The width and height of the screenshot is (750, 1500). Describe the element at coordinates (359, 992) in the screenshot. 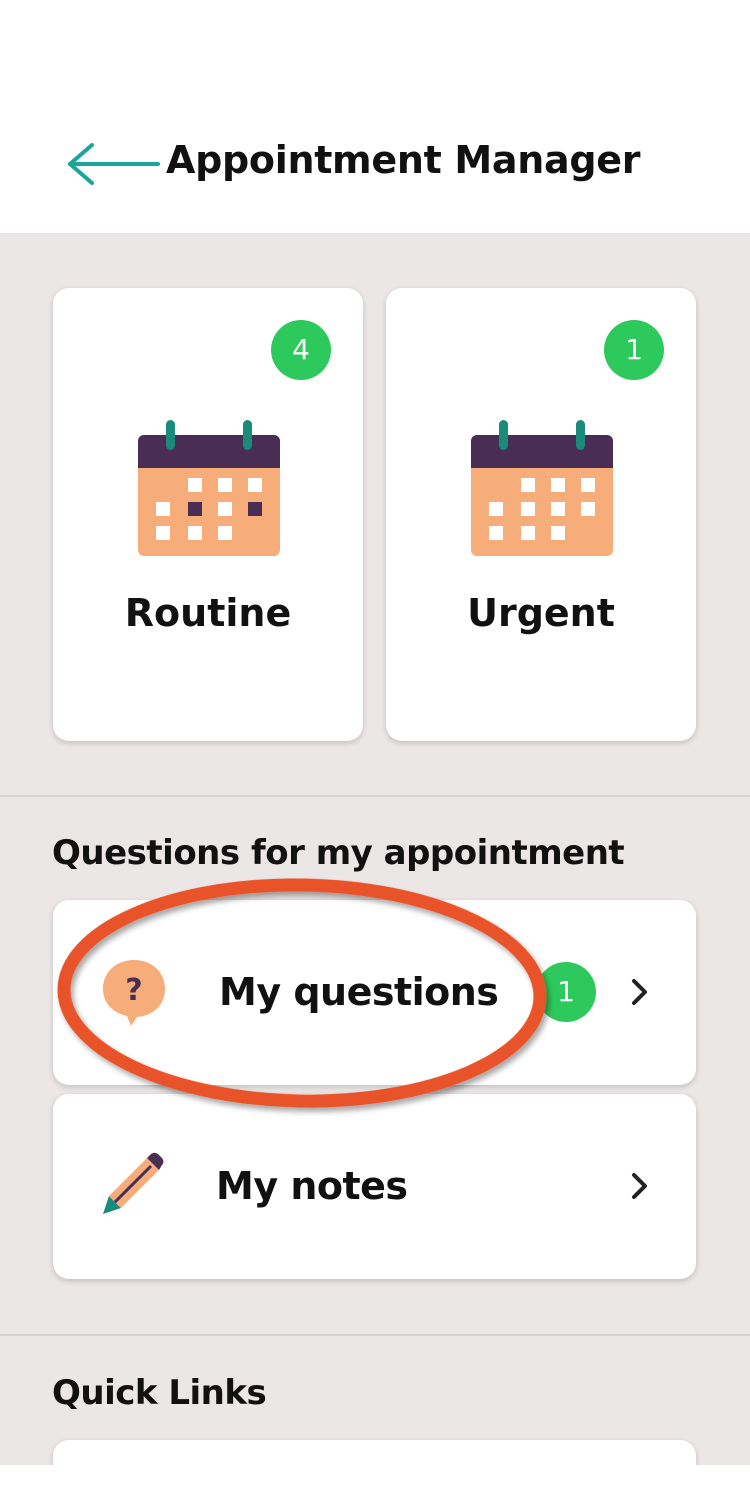

I see `my-questions-label: My questions` at that location.